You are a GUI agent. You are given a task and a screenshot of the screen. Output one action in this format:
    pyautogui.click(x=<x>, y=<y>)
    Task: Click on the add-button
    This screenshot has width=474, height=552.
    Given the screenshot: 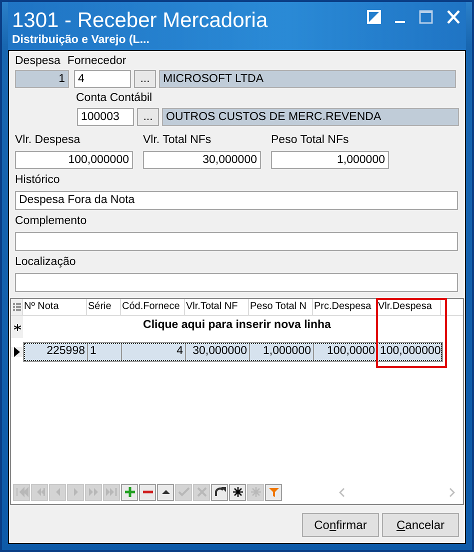 What is the action you would take?
    pyautogui.click(x=129, y=492)
    